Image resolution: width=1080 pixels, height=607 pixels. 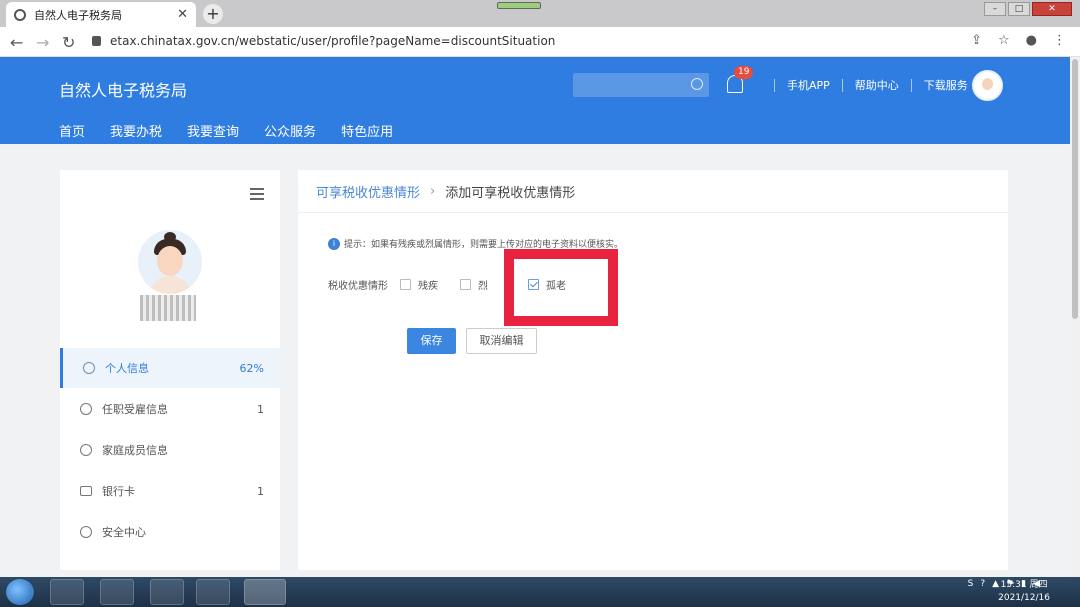 I want to click on sidebar-item-personal-info: 个人信息 62%, so click(x=170, y=368).